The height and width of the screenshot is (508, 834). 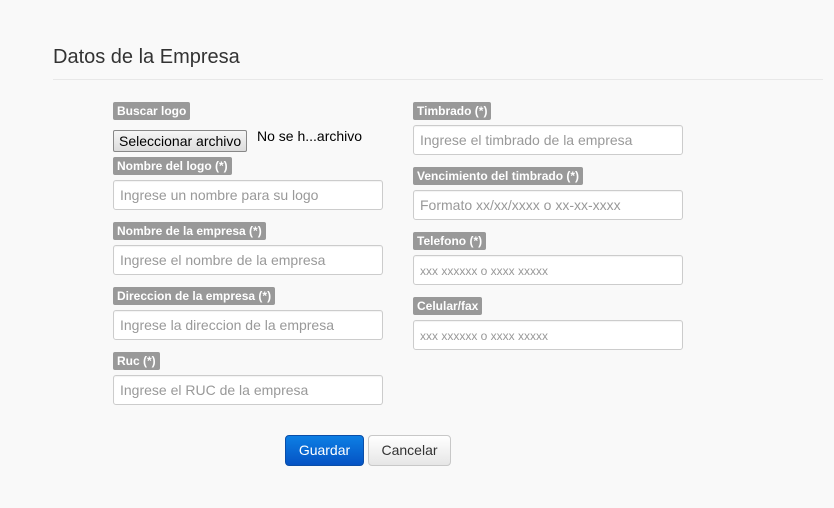 I want to click on telefono-label: Telefono (*), so click(x=450, y=241).